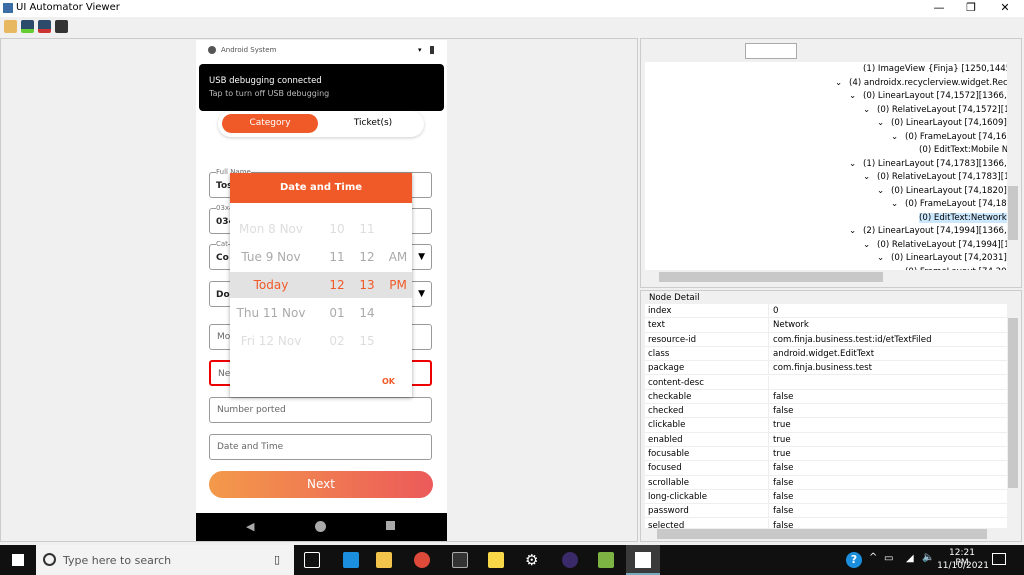 The height and width of the screenshot is (575, 1024). Describe the element at coordinates (398, 257) in the screenshot. I see `picker-ampm-item: AM` at that location.